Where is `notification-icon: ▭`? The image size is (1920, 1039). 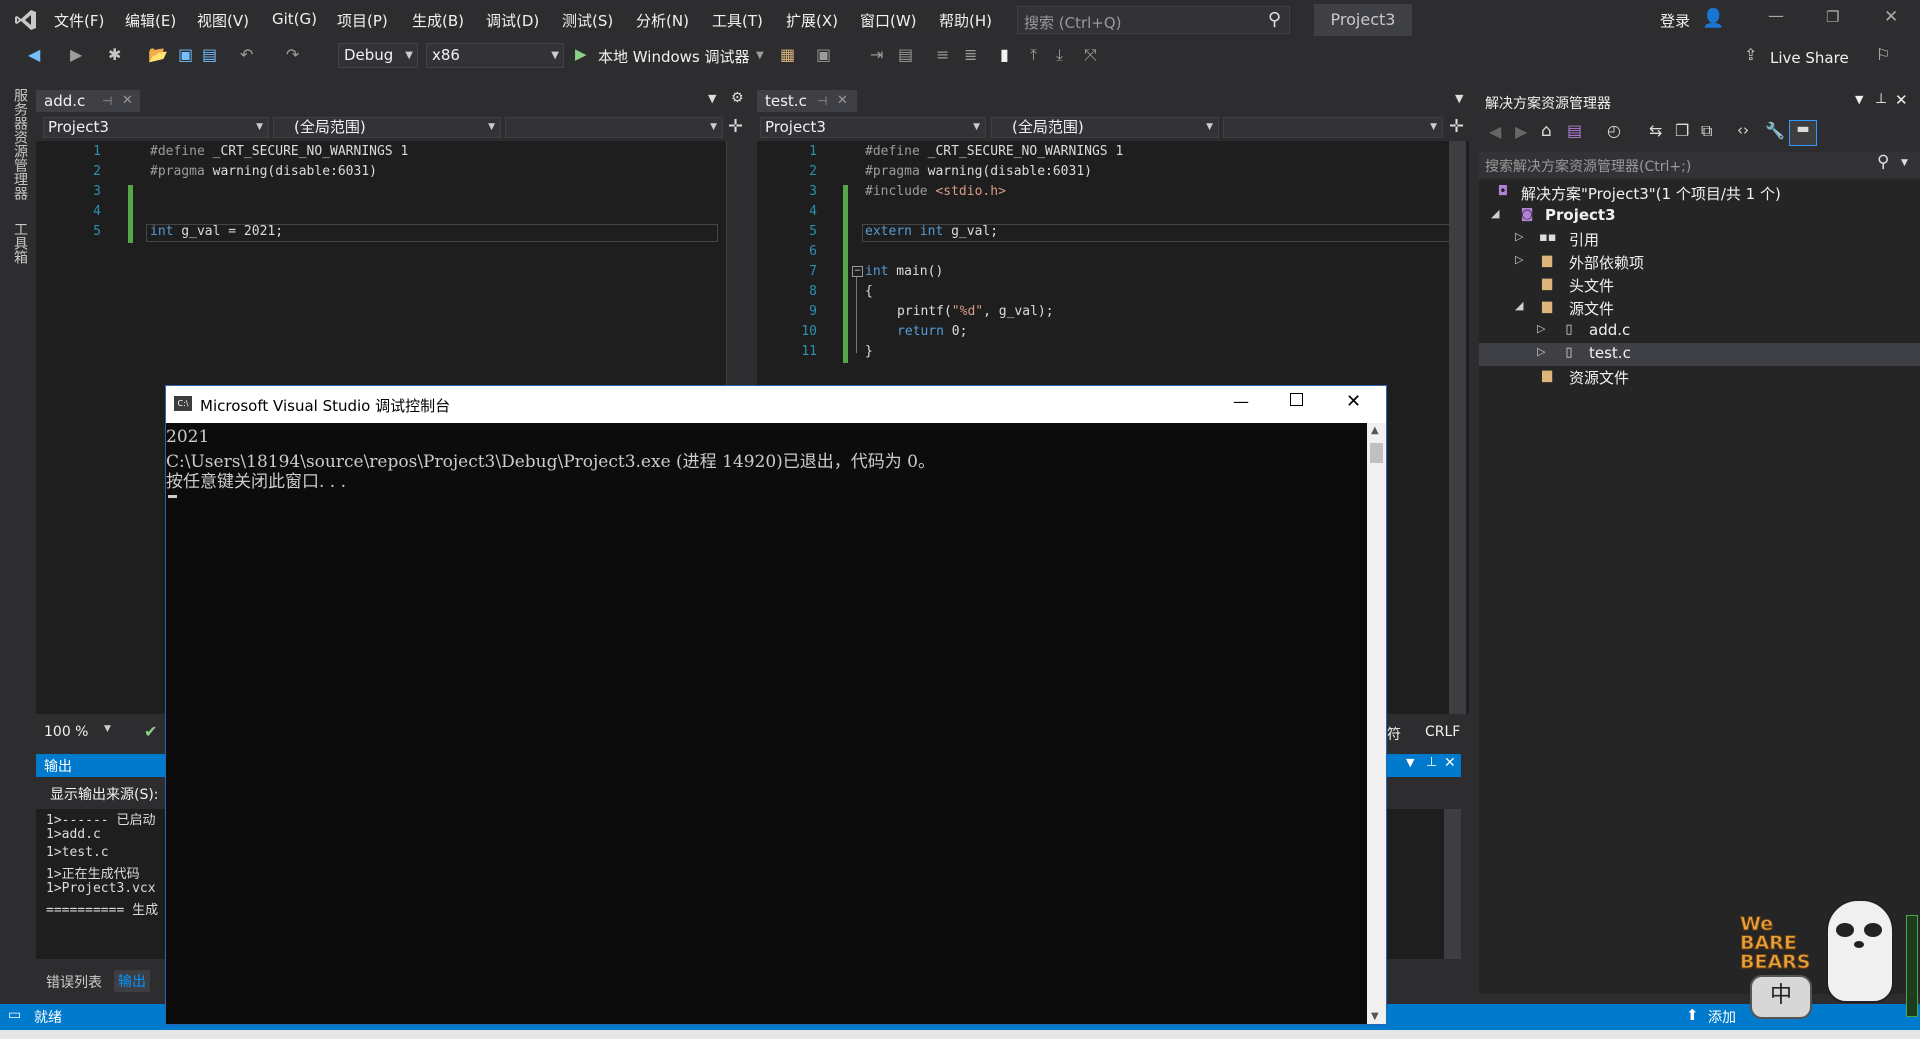
notification-icon: ▭ is located at coordinates (14, 1015).